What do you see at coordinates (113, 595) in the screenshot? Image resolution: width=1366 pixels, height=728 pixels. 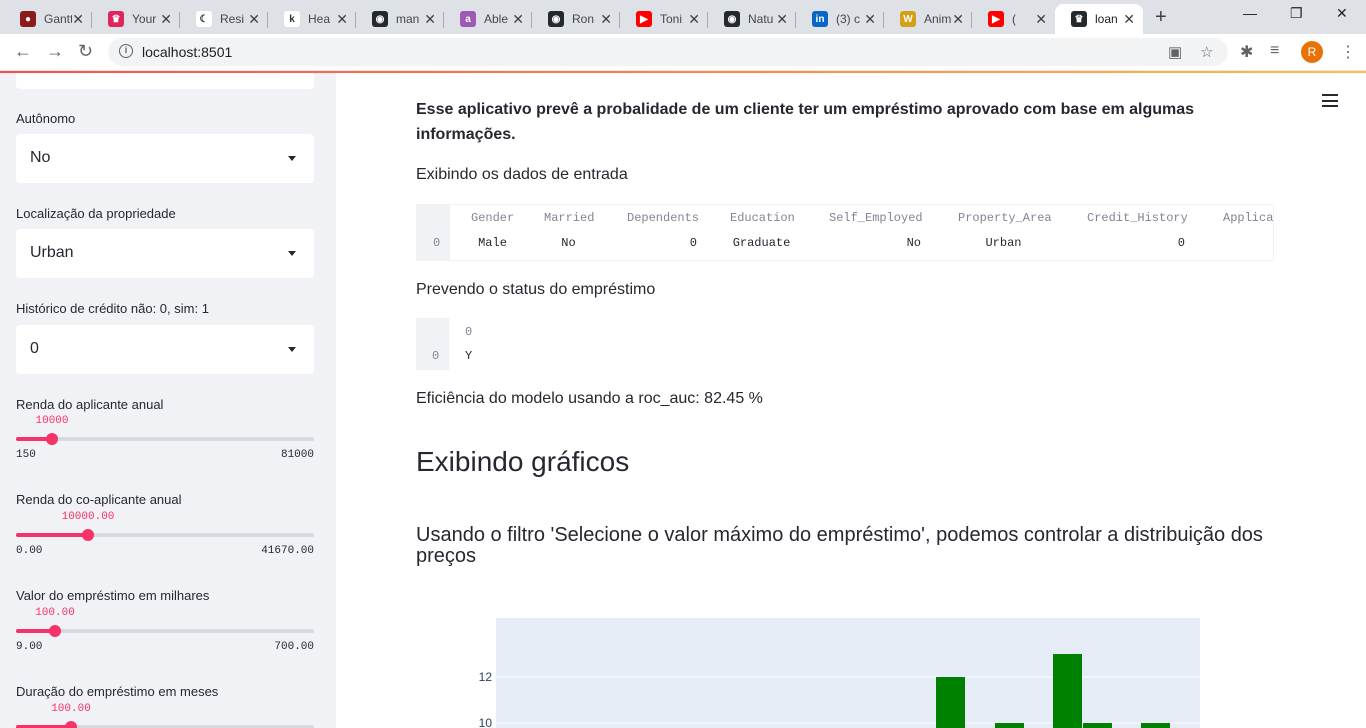 I see `slider-label-valor-emprestimo: Valor do empréstimo em milhares` at bounding box center [113, 595].